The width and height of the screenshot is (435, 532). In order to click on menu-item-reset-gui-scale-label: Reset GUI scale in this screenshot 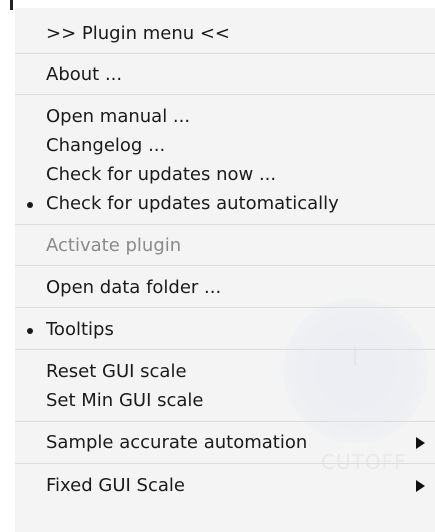, I will do `click(116, 371)`.